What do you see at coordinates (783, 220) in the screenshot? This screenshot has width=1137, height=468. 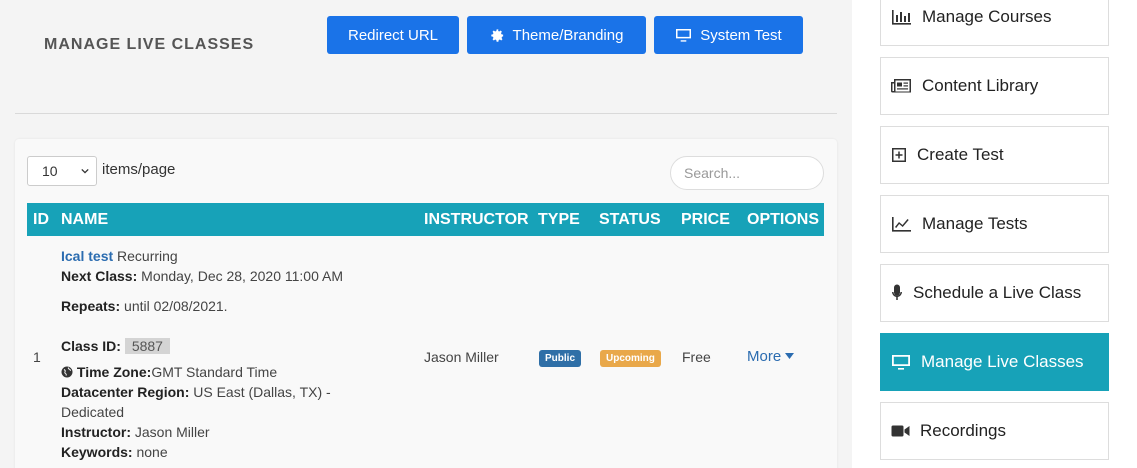 I see `column-header-options: OPTIONS` at bounding box center [783, 220].